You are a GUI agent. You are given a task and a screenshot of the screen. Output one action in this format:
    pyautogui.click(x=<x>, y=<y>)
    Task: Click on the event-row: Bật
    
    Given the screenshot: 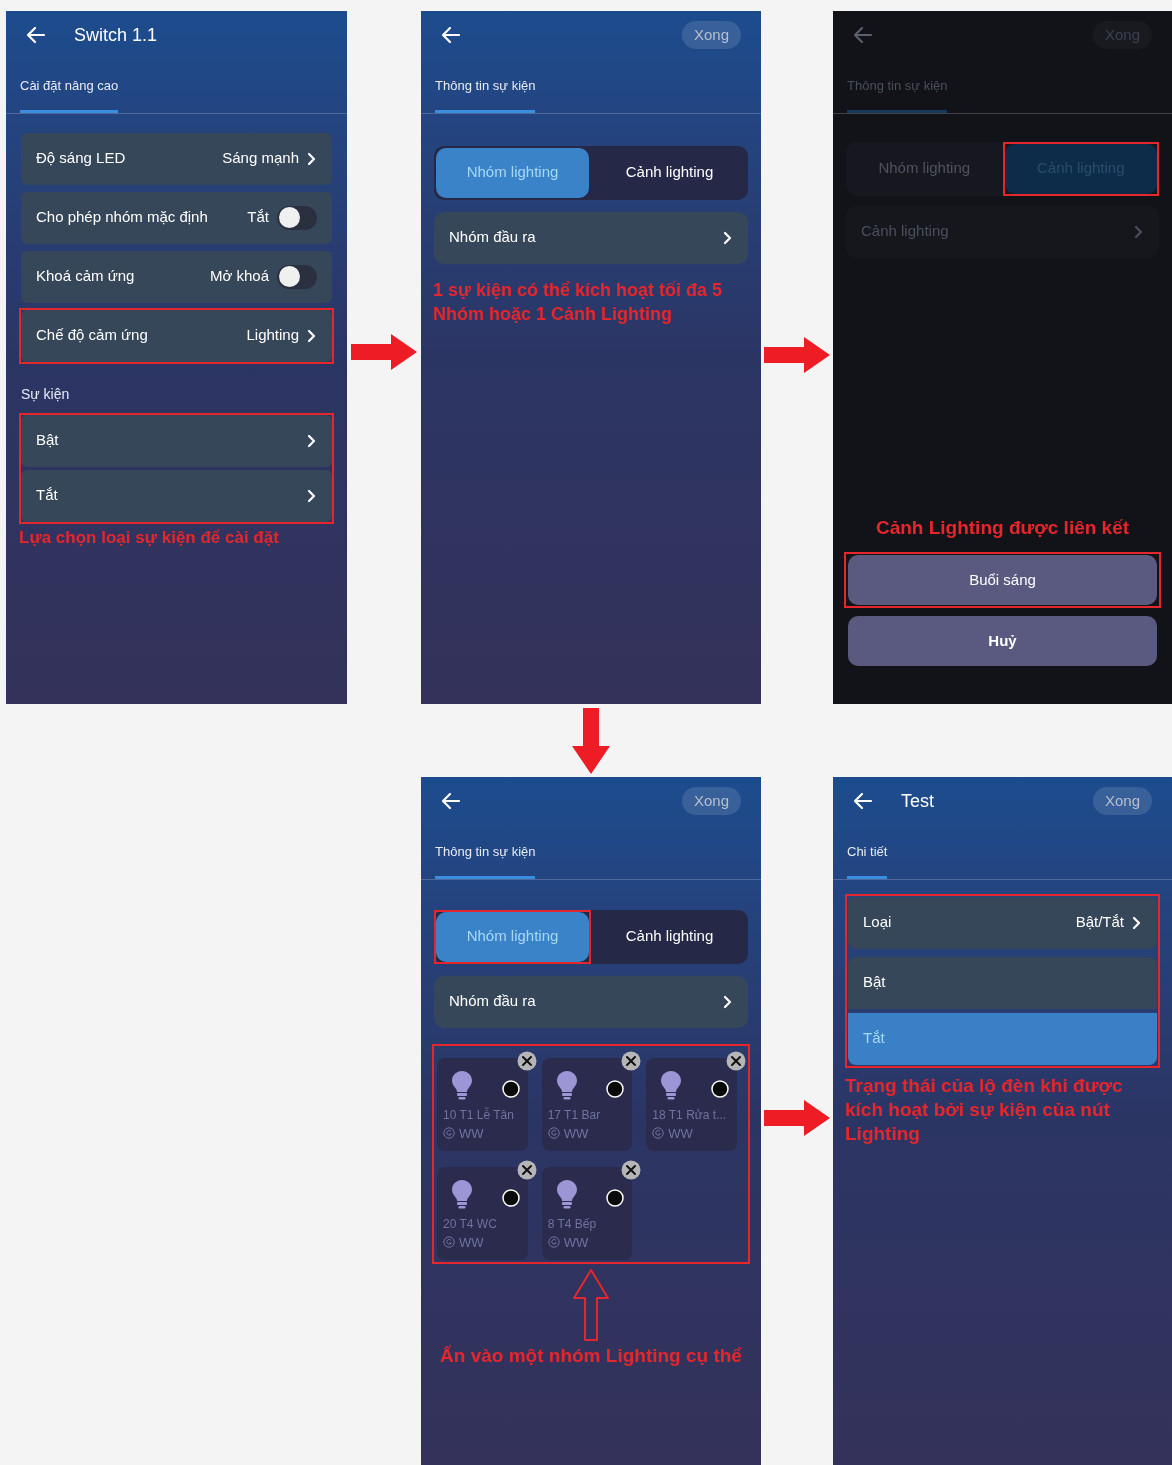 What is the action you would take?
    pyautogui.click(x=176, y=440)
    